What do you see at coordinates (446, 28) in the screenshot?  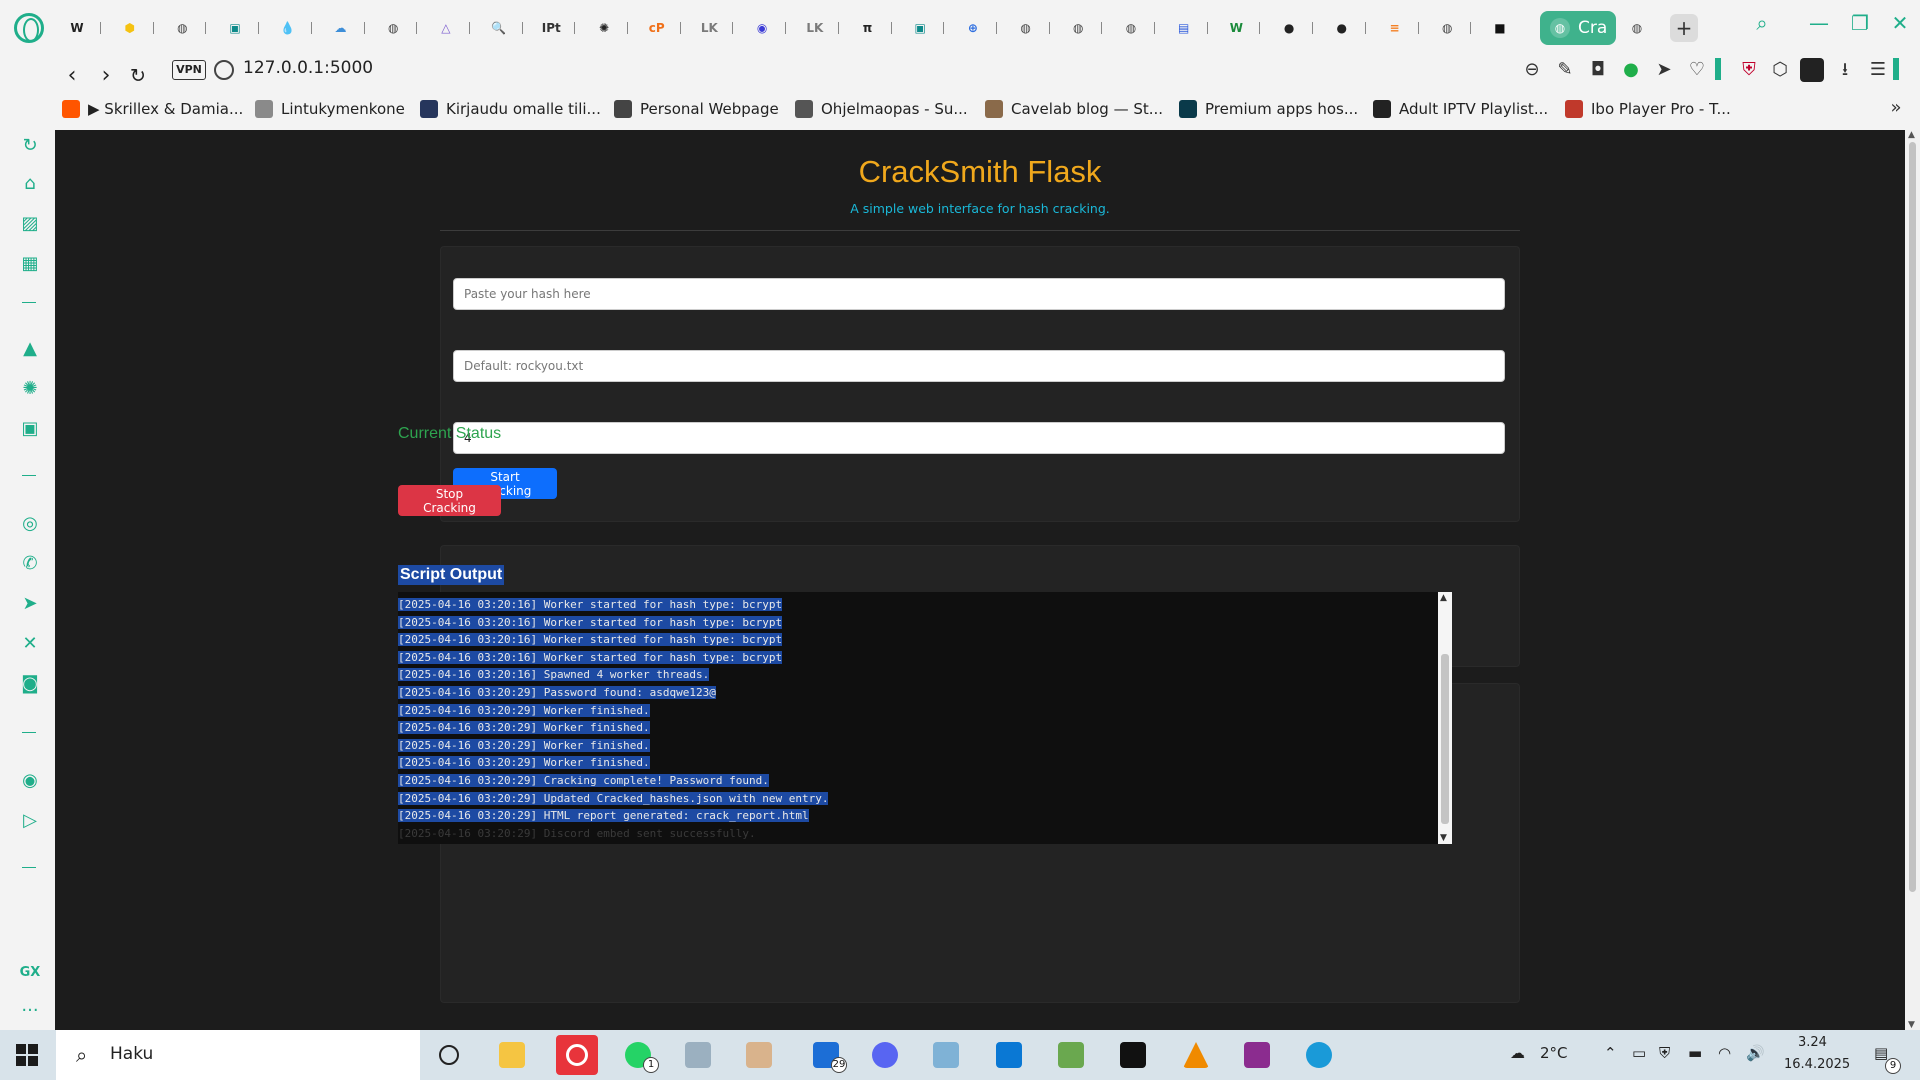 I see `tab-triangle: △` at bounding box center [446, 28].